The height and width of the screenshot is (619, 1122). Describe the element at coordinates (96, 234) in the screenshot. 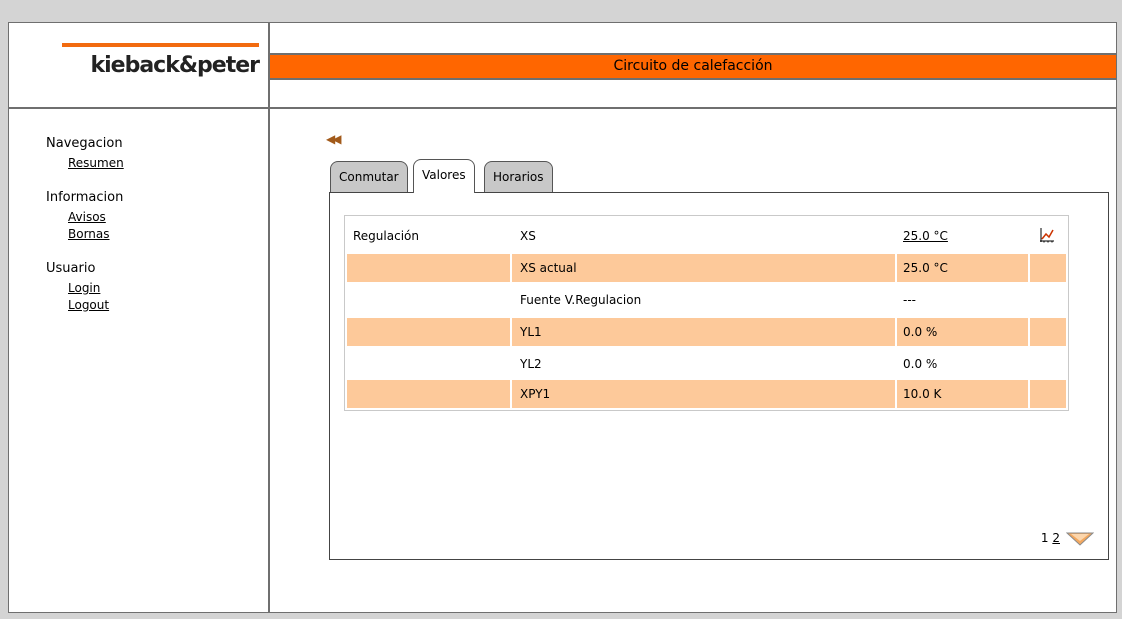

I see `nav-link-bornas: Bornas` at that location.